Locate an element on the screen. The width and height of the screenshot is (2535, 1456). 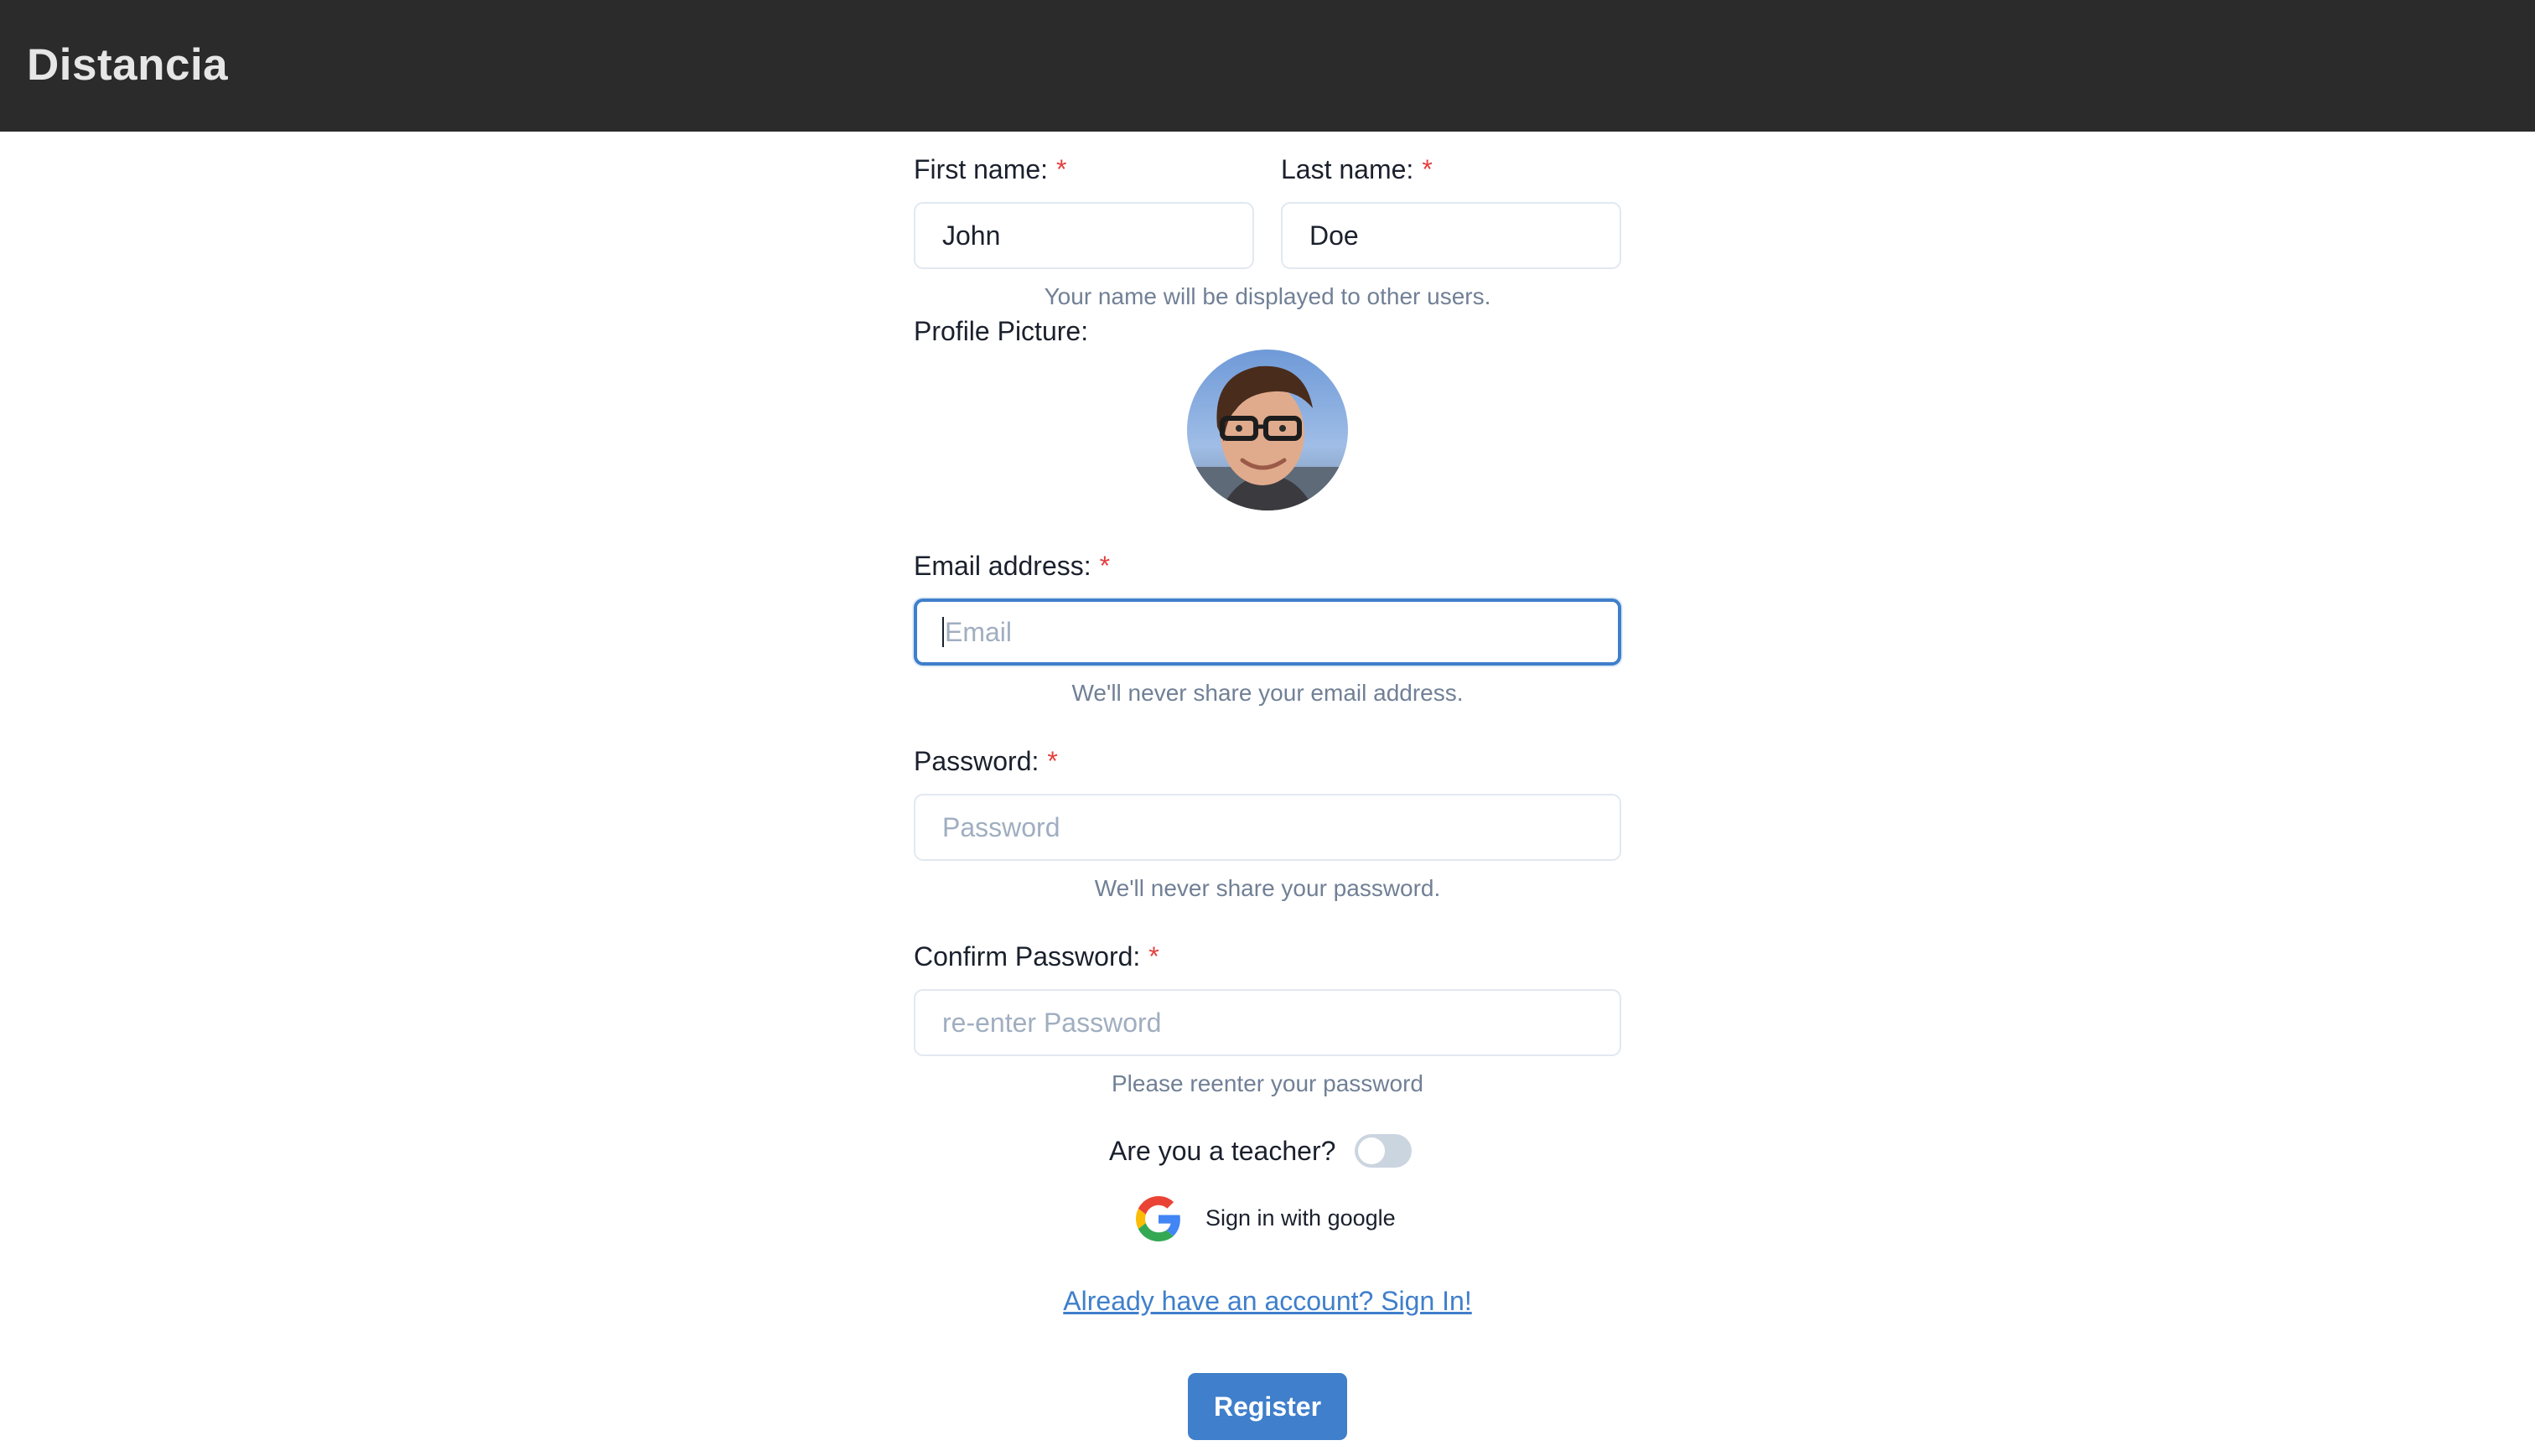
teacher-label: Are you a teacher? is located at coordinates (1222, 1151).